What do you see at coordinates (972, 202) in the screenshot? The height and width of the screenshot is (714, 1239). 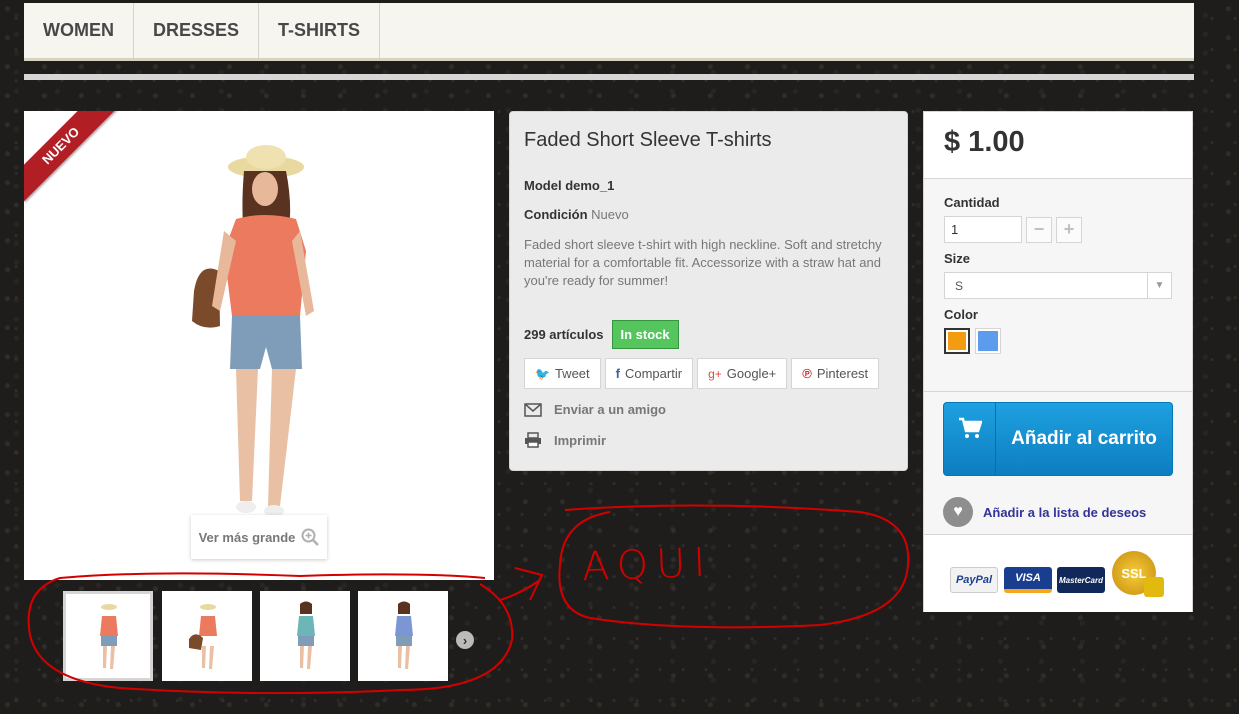 I see `quantity-label: Cantidad` at bounding box center [972, 202].